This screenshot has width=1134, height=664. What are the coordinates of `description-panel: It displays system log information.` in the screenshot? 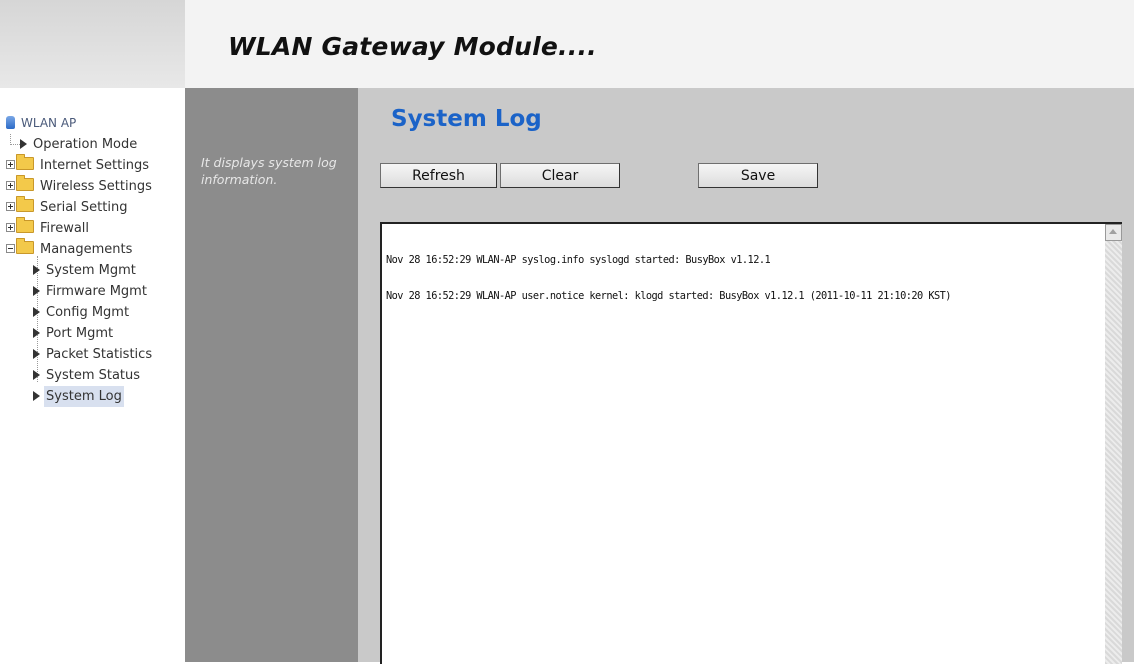 It's located at (271, 375).